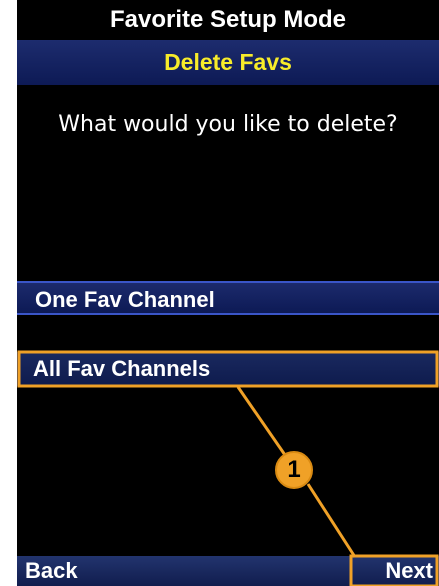 The height and width of the screenshot is (586, 439). I want to click on back-softkey: Back, so click(51, 571).